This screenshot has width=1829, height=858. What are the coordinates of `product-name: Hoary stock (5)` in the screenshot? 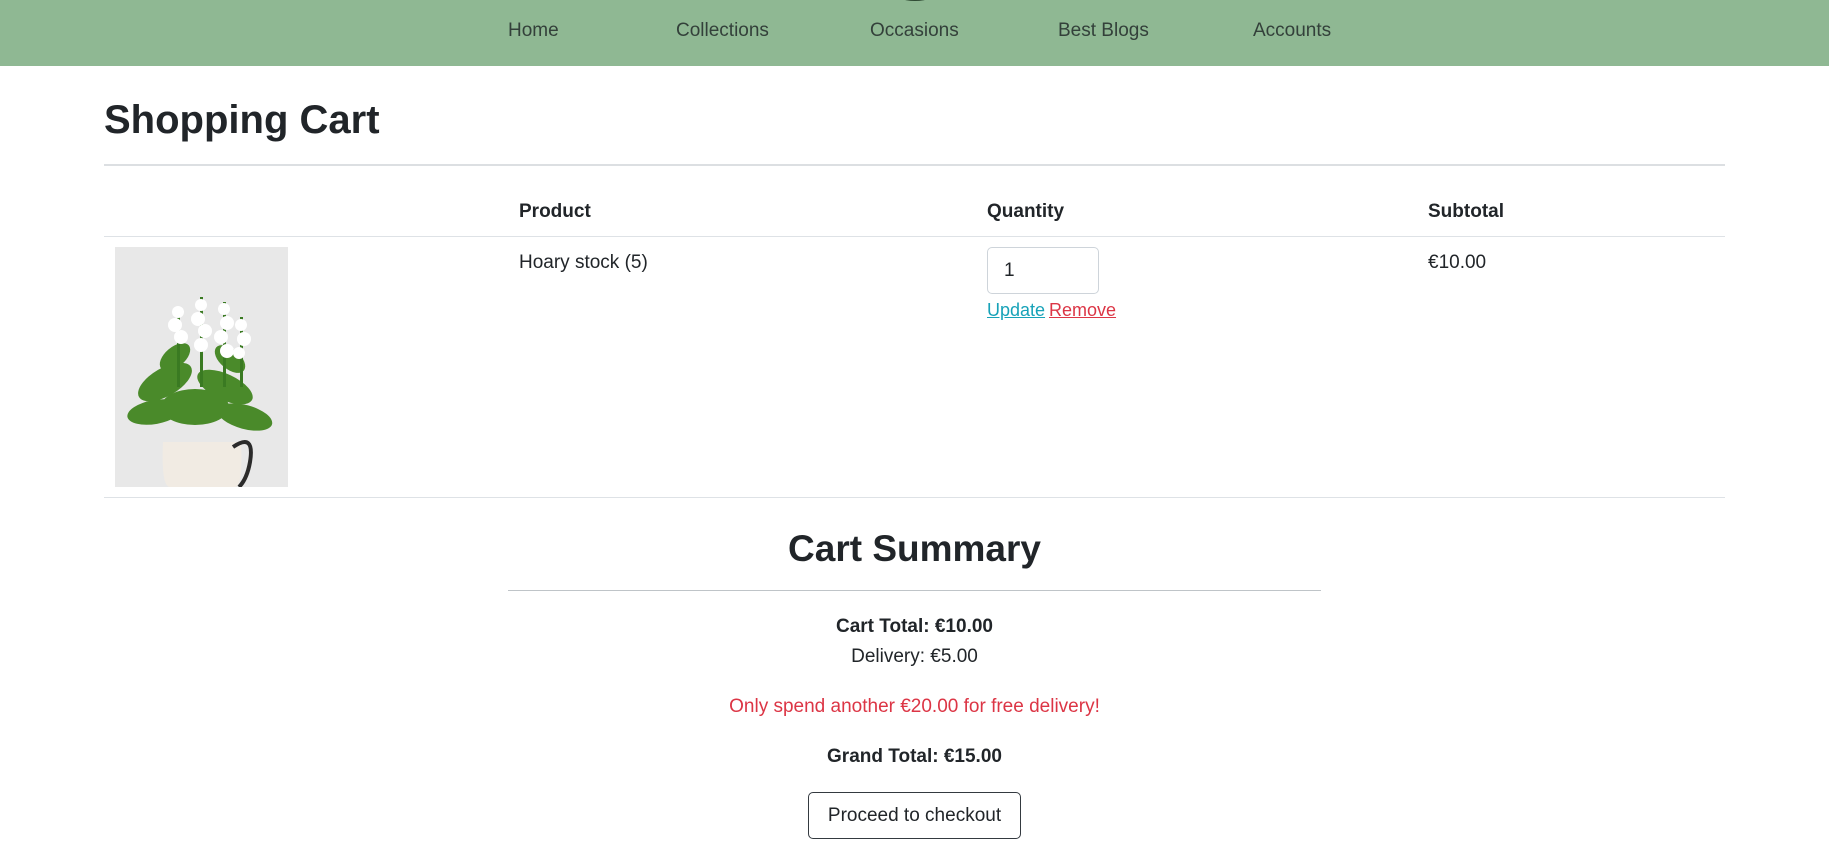 It's located at (583, 263).